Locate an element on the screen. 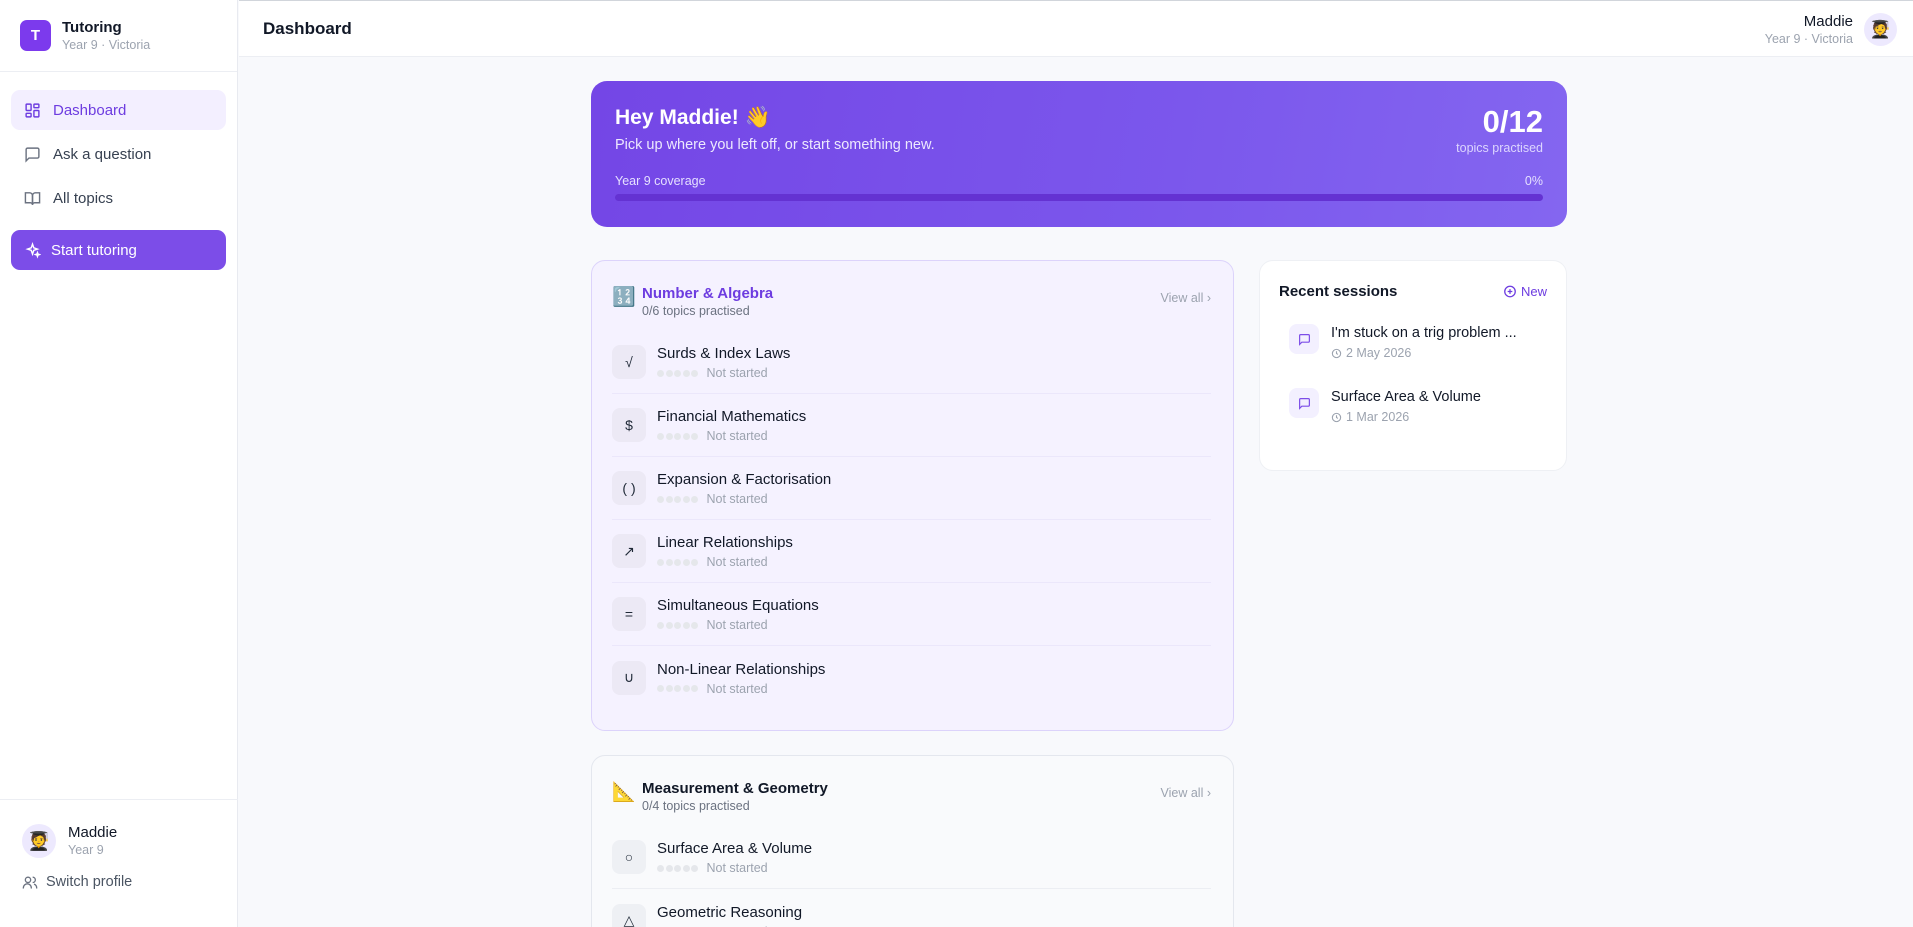 The height and width of the screenshot is (927, 1913). topic-row: √ Surds & Index Laws Not started is located at coordinates (911, 362).